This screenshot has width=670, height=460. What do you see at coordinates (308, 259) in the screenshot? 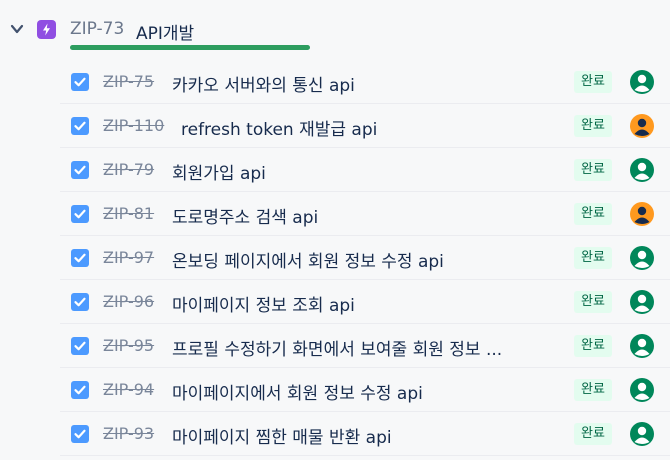
I see `issue-title: 온보딩 페이지에서 회원 정보 수정 api` at bounding box center [308, 259].